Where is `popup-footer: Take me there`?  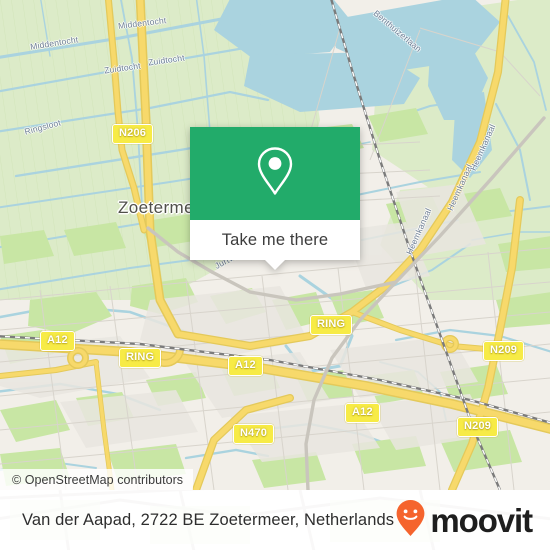 popup-footer: Take me there is located at coordinates (275, 245).